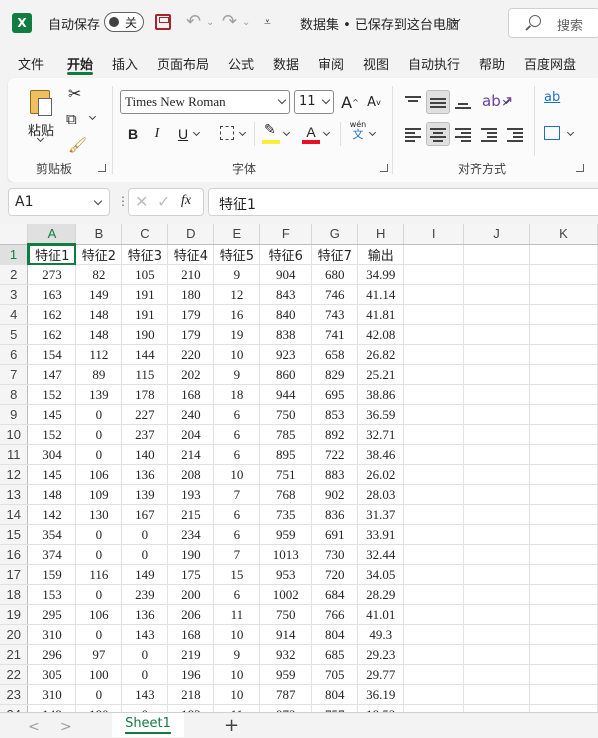 This screenshot has width=598, height=738. Describe the element at coordinates (372, 132) in the screenshot. I see `phonetic-dropdown-icon` at that location.